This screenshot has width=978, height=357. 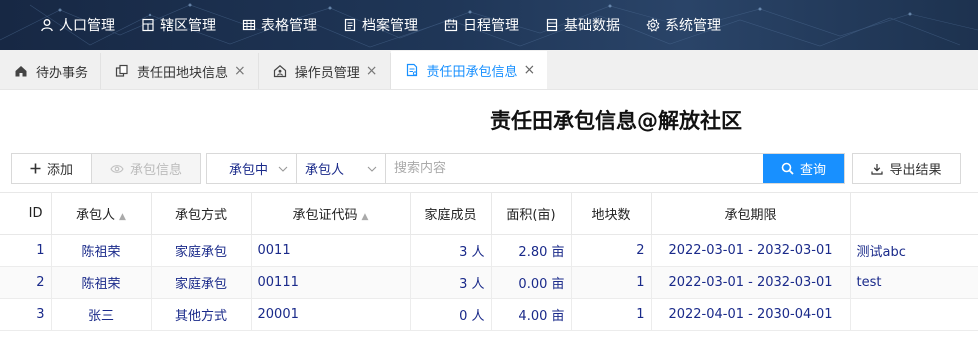 I want to click on toolbar: 添加 承包信息 承包中 承包人 查询, so click(x=489, y=170).